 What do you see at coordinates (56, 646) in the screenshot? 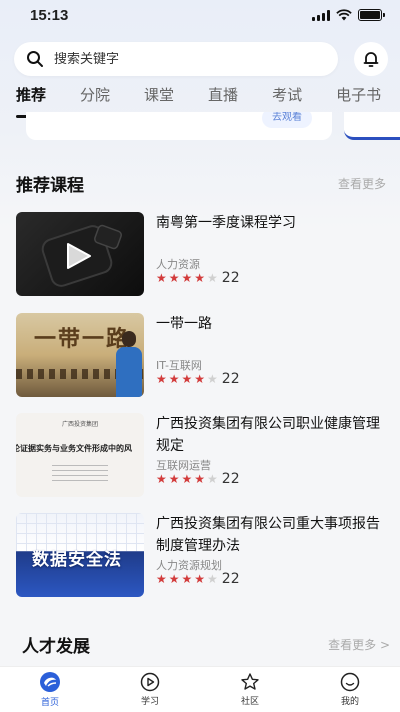
I see `talent-title: 人才发展` at bounding box center [56, 646].